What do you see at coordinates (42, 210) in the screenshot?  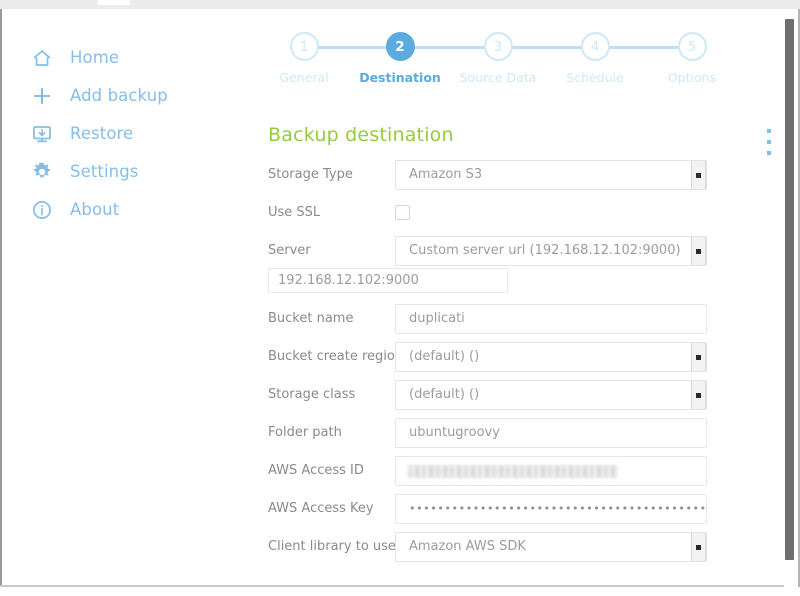 I see `info-circle-icon` at bounding box center [42, 210].